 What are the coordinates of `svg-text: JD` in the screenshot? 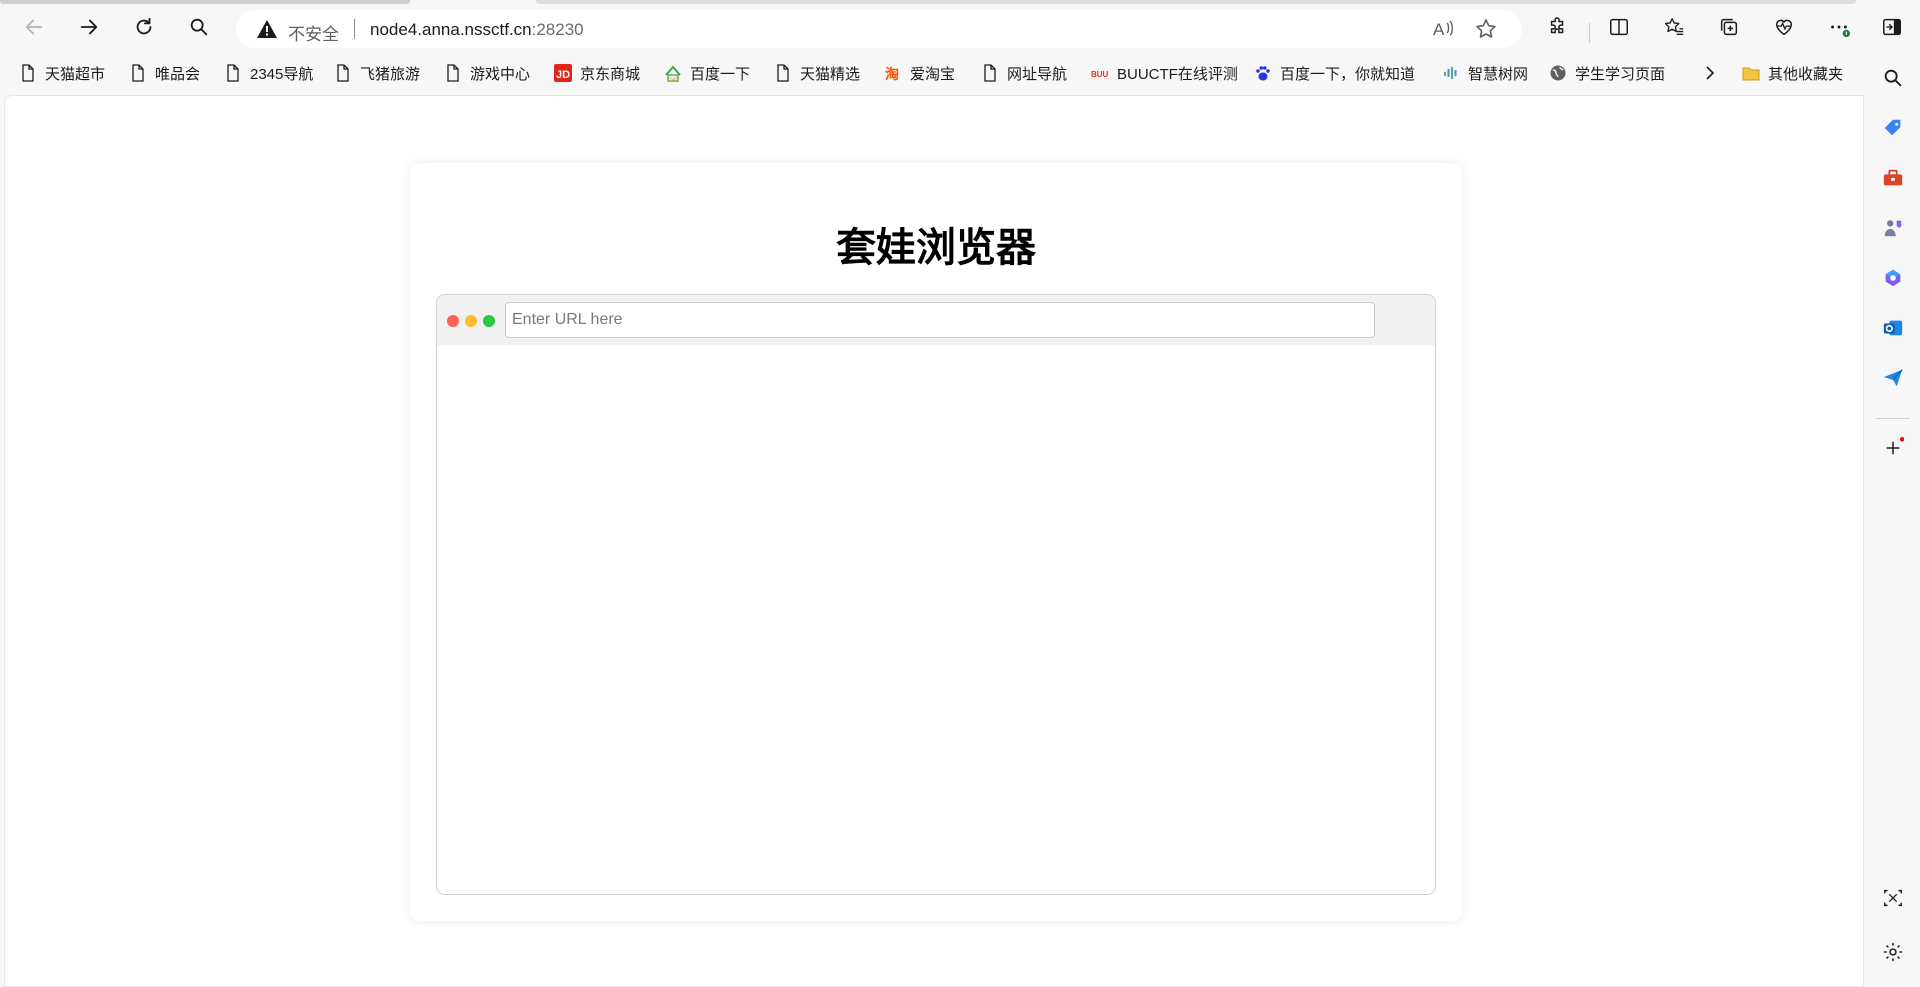 It's located at (563, 75).